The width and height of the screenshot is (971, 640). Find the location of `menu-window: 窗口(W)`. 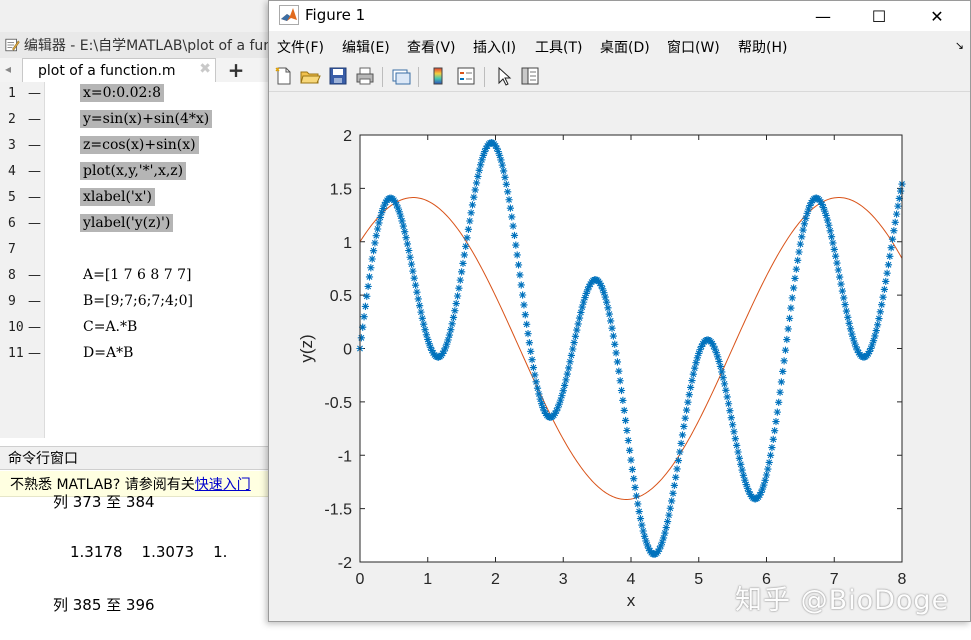

menu-window: 窗口(W) is located at coordinates (693, 47).